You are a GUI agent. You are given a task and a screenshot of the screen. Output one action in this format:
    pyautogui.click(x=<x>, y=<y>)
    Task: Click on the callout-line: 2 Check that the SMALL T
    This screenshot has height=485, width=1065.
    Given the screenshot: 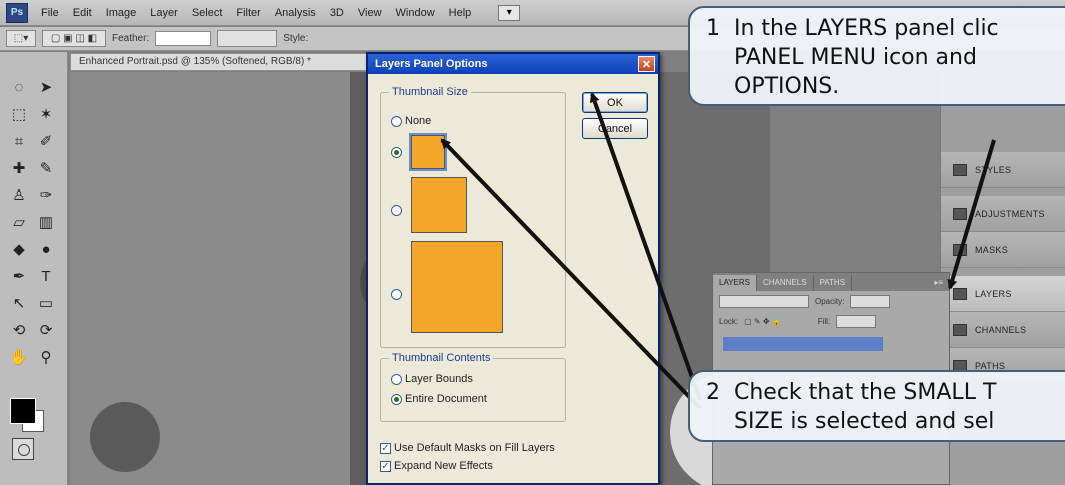 What is the action you would take?
    pyautogui.click(x=885, y=392)
    